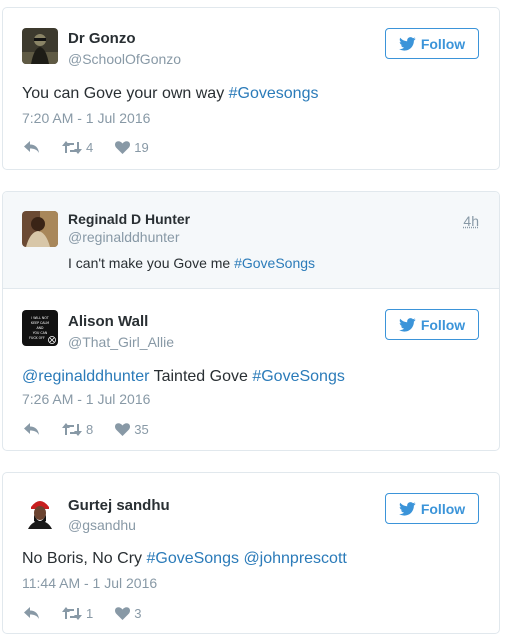 The image size is (505, 639). Describe the element at coordinates (274, 93) in the screenshot. I see `hashtag-link: #Govesongs` at that location.